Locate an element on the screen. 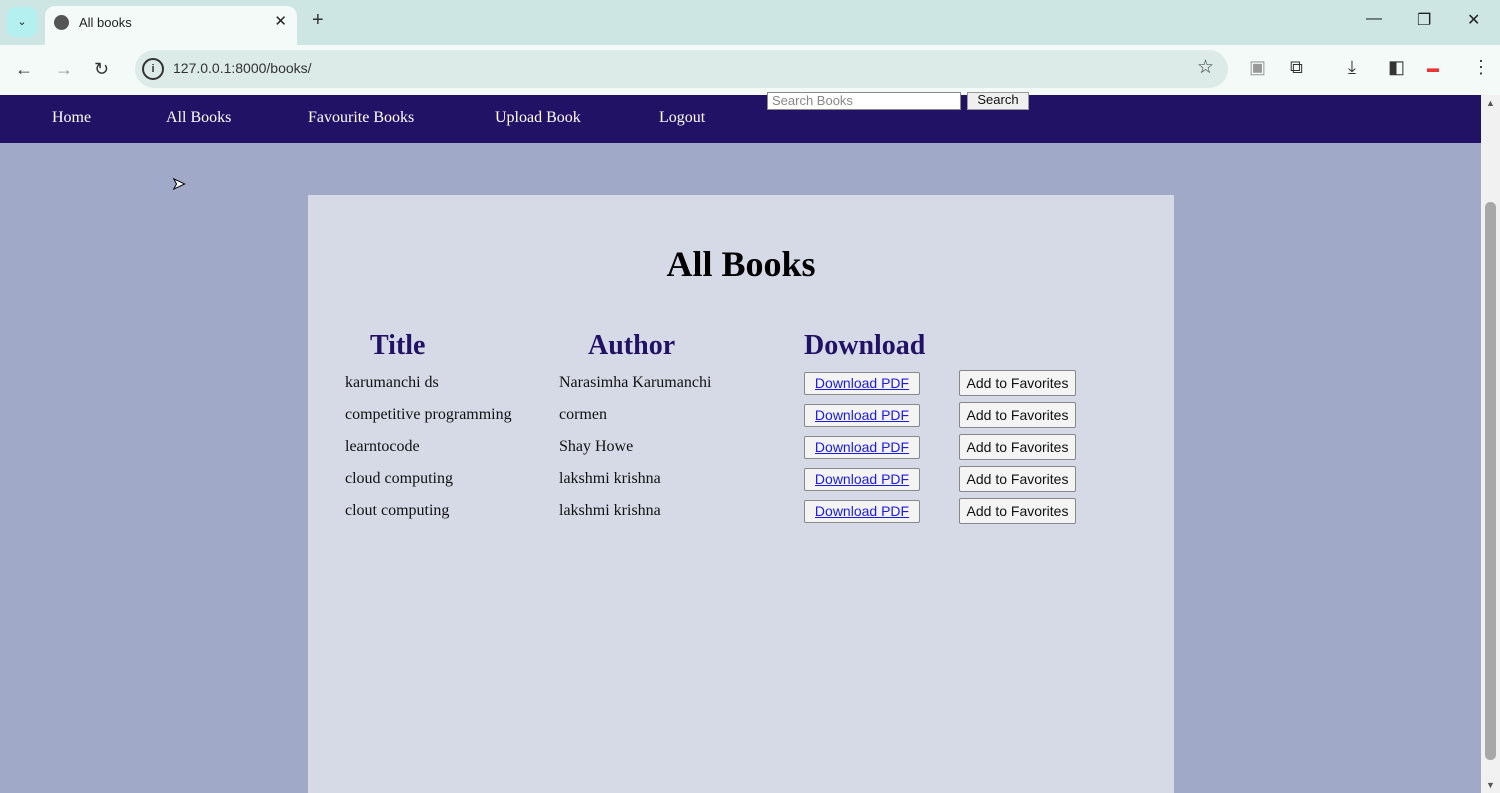 This screenshot has width=1500, height=793. tab-search-button: ⌄ is located at coordinates (22, 22).